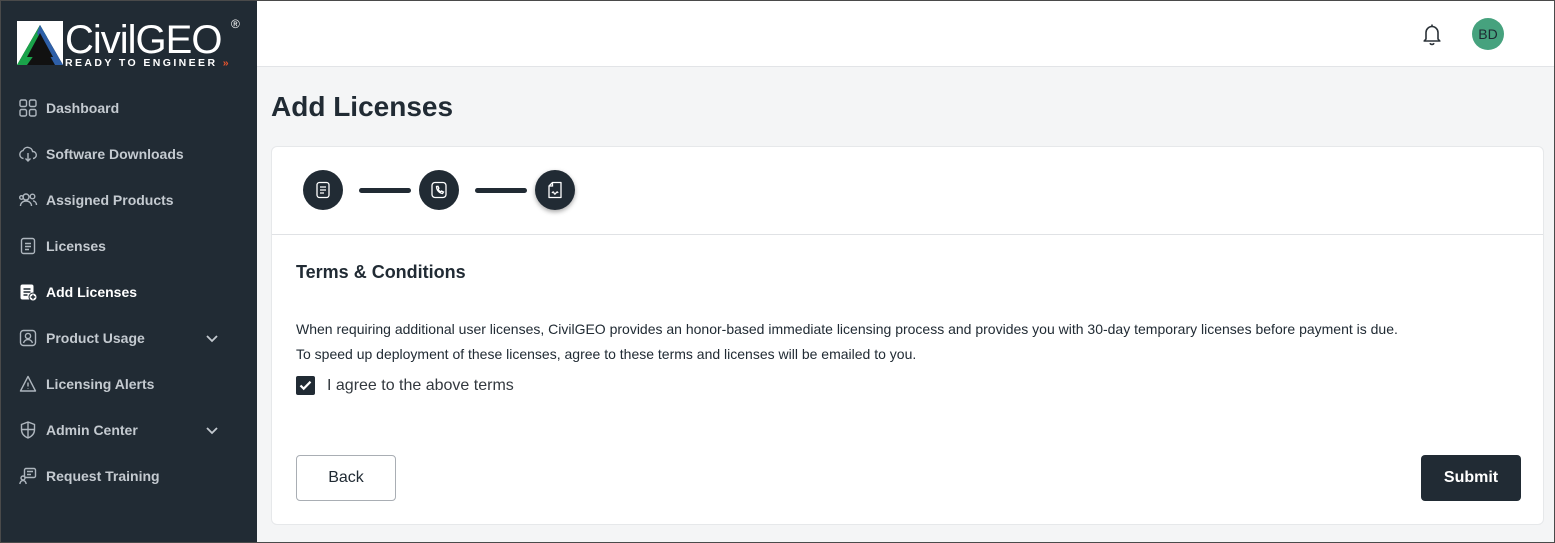 The height and width of the screenshot is (543, 1555). Describe the element at coordinates (28, 200) in the screenshot. I see `users-icon` at that location.